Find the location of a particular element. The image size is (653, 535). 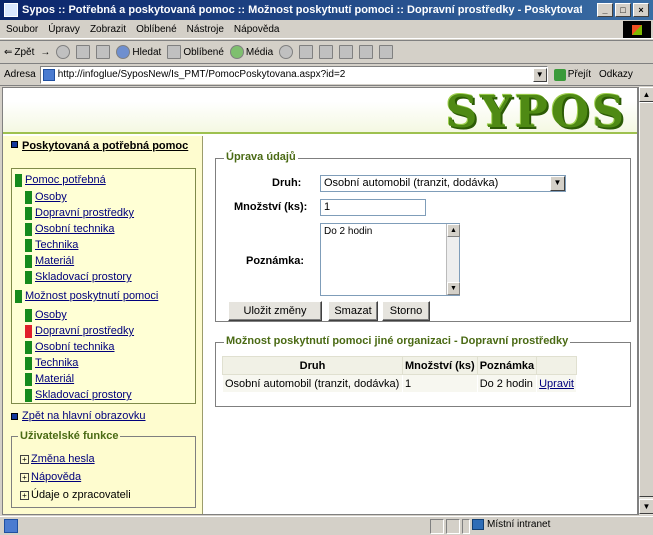

nav-item-material-2: Materiál is located at coordinates (49, 379).